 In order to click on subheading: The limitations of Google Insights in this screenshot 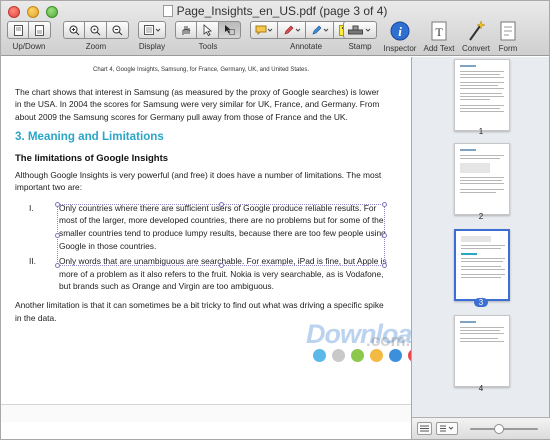, I will do `click(92, 158)`.